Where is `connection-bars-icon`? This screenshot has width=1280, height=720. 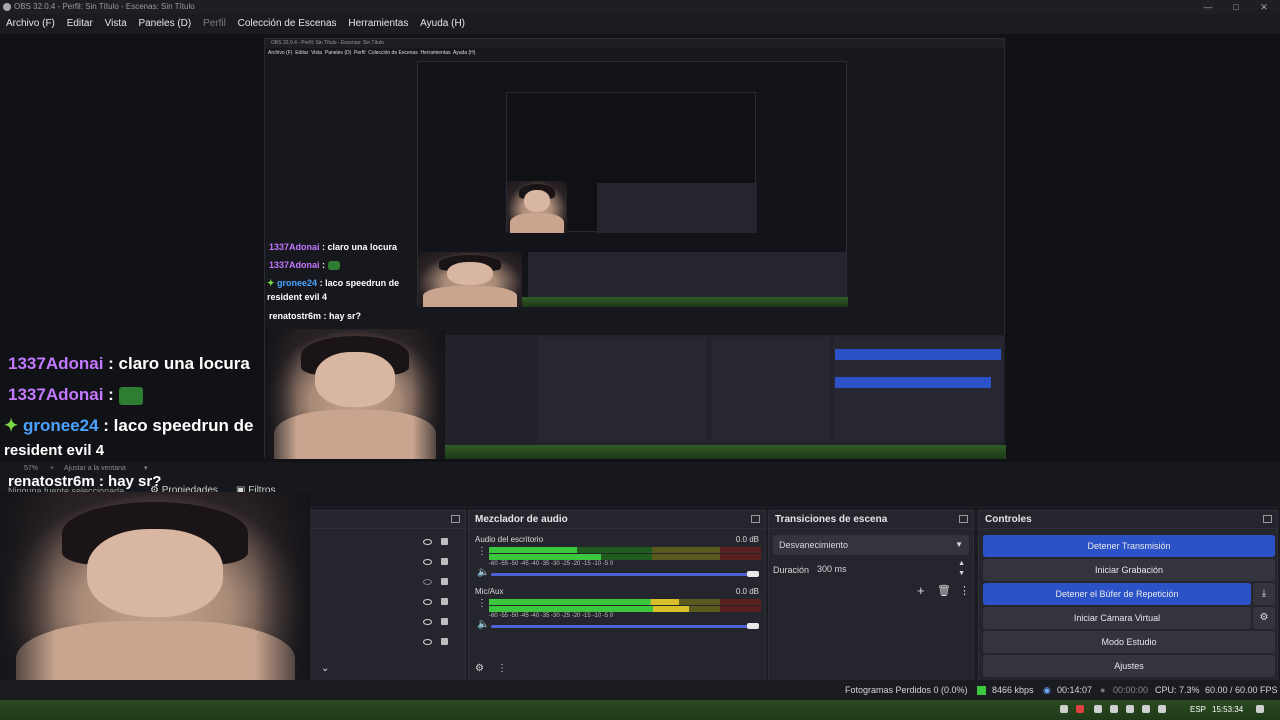
connection-bars-icon is located at coordinates (981, 690).